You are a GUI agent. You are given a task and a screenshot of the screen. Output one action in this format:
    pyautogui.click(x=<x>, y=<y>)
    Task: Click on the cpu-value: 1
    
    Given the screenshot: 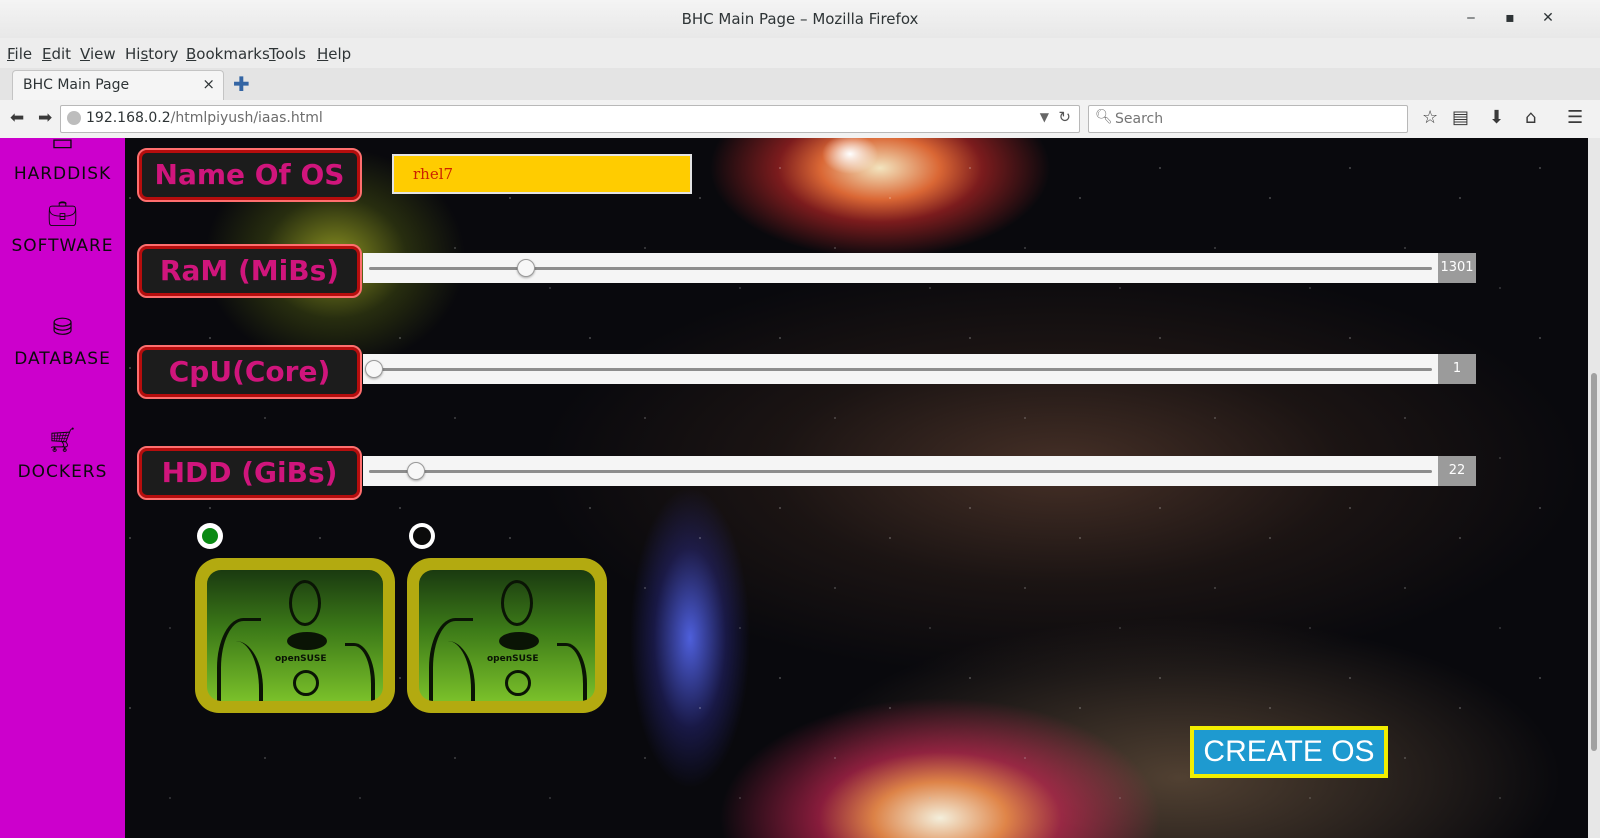 What is the action you would take?
    pyautogui.click(x=1457, y=369)
    